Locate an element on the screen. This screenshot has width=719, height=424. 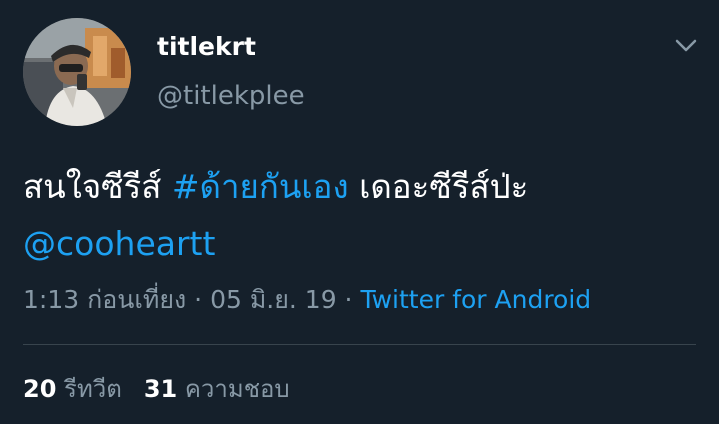
avatar is located at coordinates (77, 72).